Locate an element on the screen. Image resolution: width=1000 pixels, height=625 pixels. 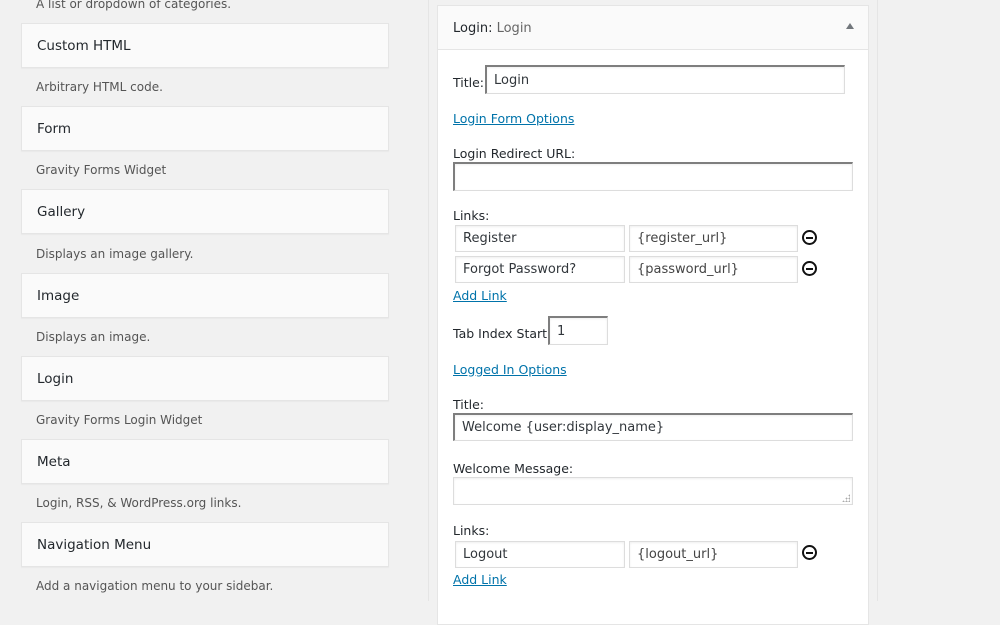
available-widget-gallery: Gallery is located at coordinates (205, 211).